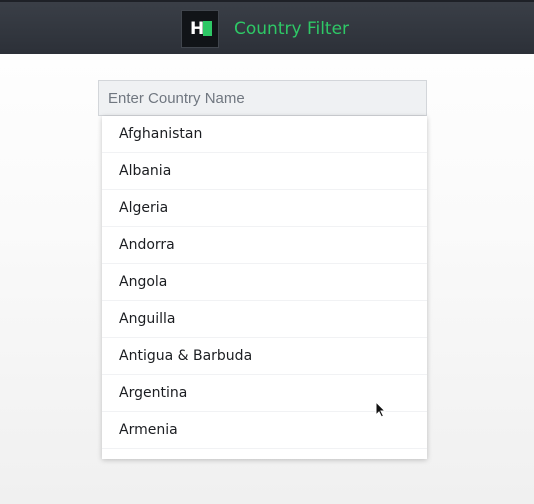  Describe the element at coordinates (264, 208) in the screenshot. I see `list-item-country: Algeria` at that location.